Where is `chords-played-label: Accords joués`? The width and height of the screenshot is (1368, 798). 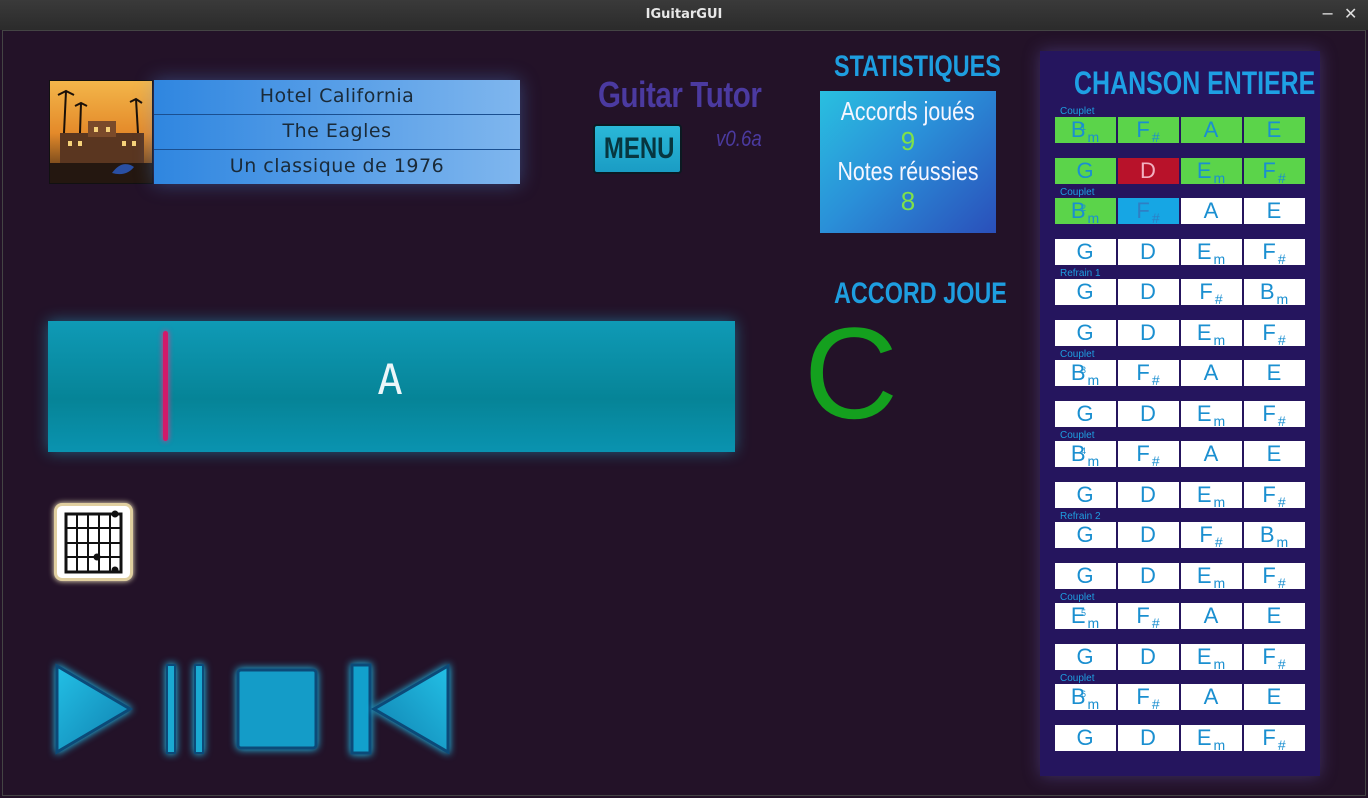
chords-played-label: Accords joués is located at coordinates (908, 111).